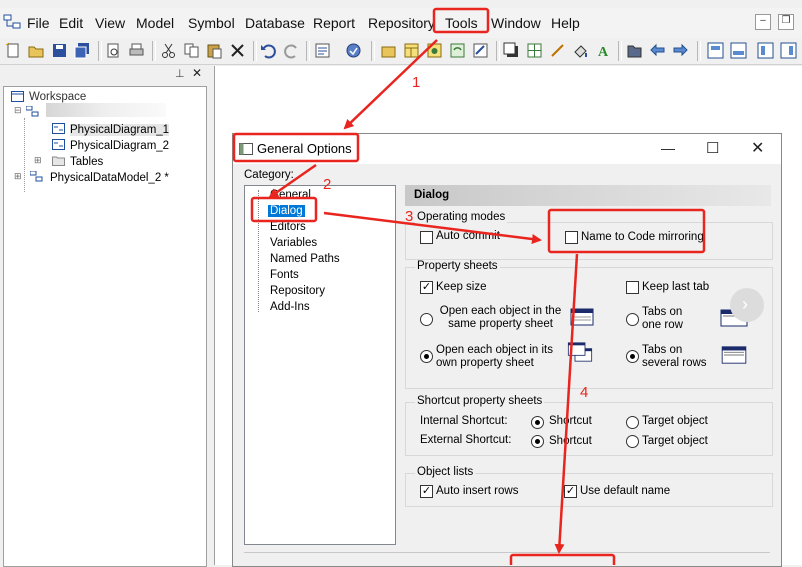 The width and height of the screenshot is (802, 567). I want to click on menu-model: Model, so click(155, 23).